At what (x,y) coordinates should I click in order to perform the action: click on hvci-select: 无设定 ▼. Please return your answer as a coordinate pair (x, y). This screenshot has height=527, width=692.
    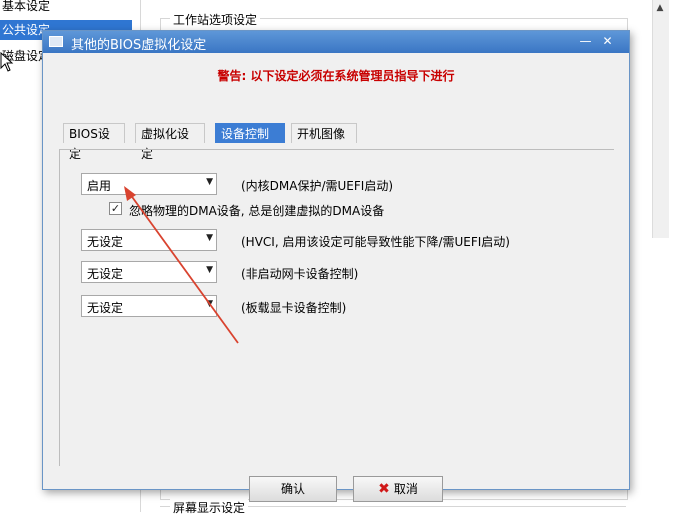
    Looking at the image, I should click on (149, 240).